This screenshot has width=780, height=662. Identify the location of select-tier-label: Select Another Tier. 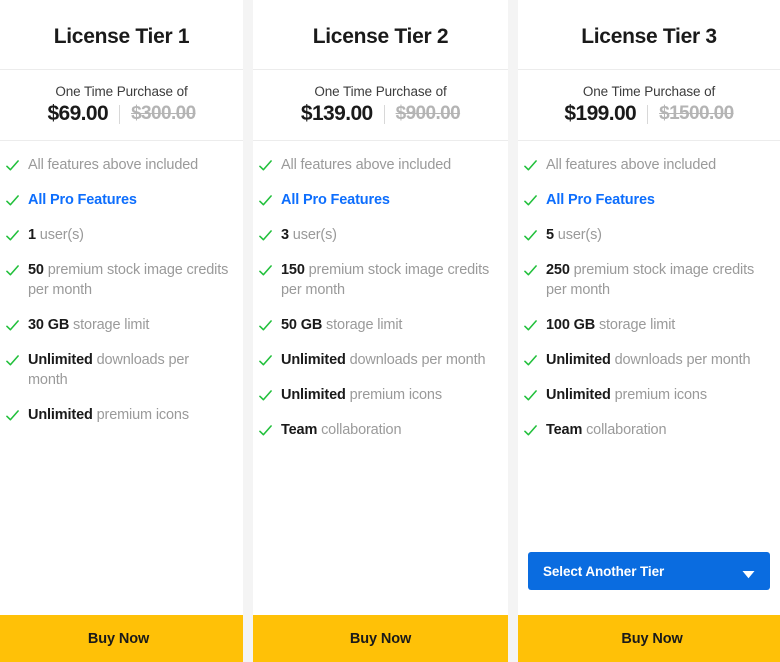
(604, 571).